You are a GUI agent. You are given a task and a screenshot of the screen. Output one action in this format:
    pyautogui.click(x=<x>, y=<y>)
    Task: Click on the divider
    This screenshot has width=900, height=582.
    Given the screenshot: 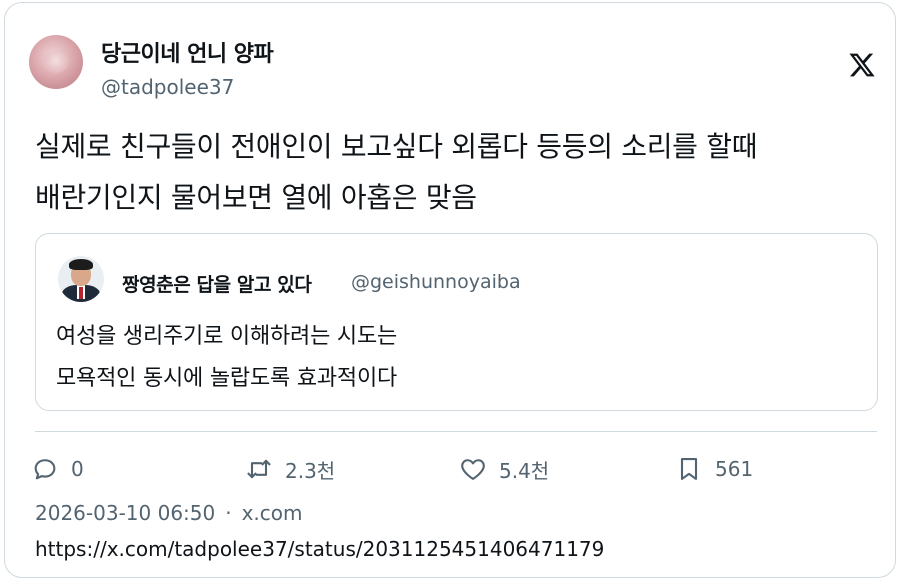 What is the action you would take?
    pyautogui.click(x=456, y=431)
    